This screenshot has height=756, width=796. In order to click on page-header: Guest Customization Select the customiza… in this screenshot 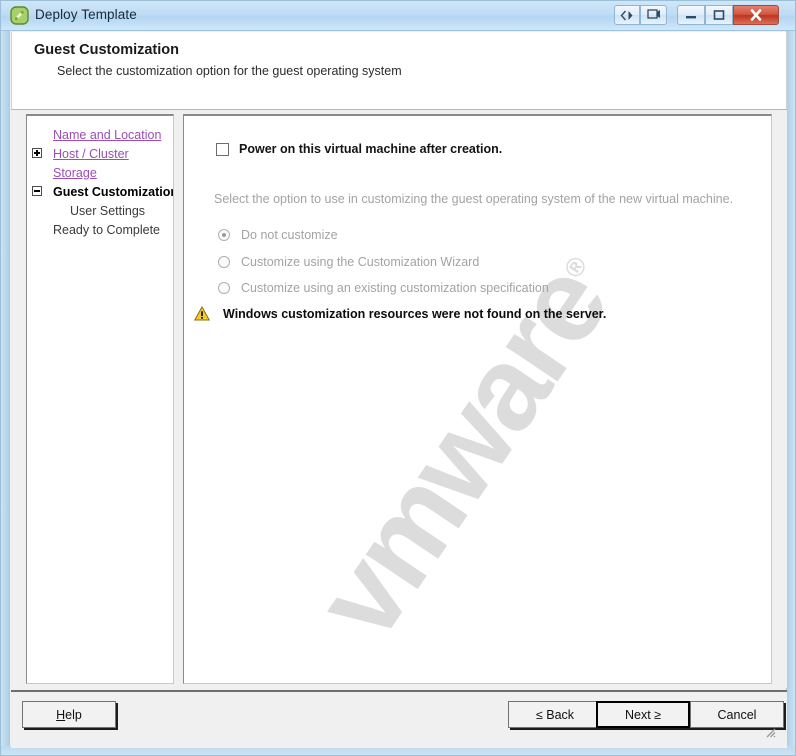, I will do `click(399, 70)`.